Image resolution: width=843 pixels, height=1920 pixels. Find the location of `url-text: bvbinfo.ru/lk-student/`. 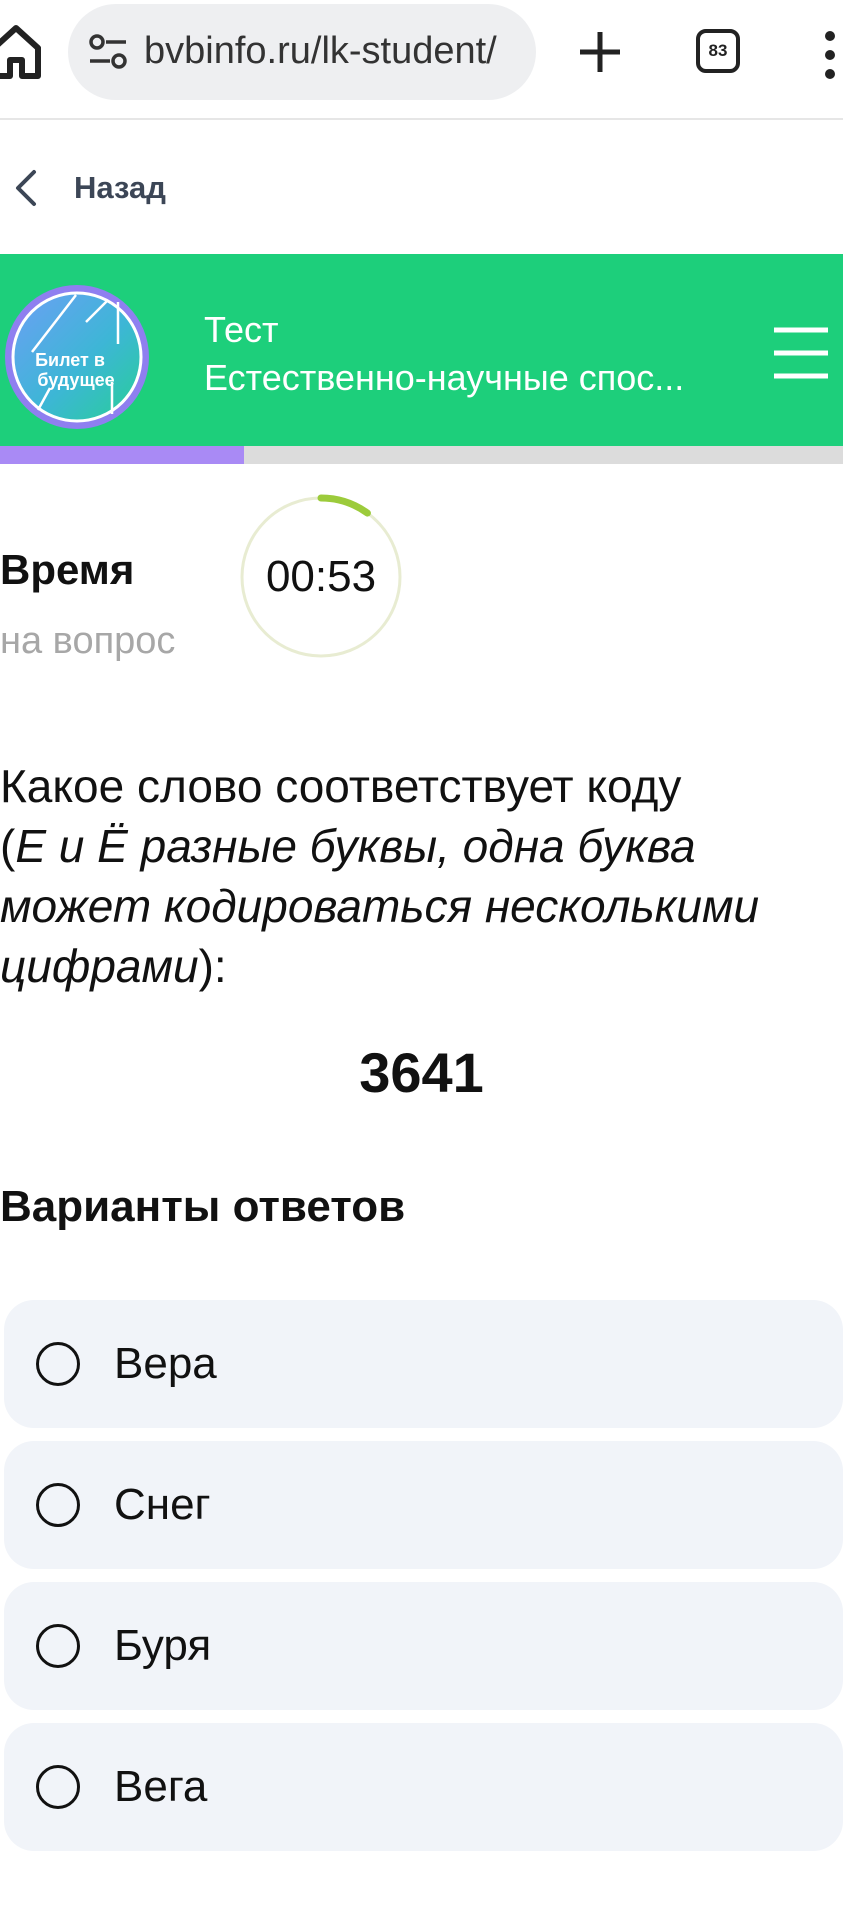

url-text: bvbinfo.ru/lk-student/ is located at coordinates (334, 51).